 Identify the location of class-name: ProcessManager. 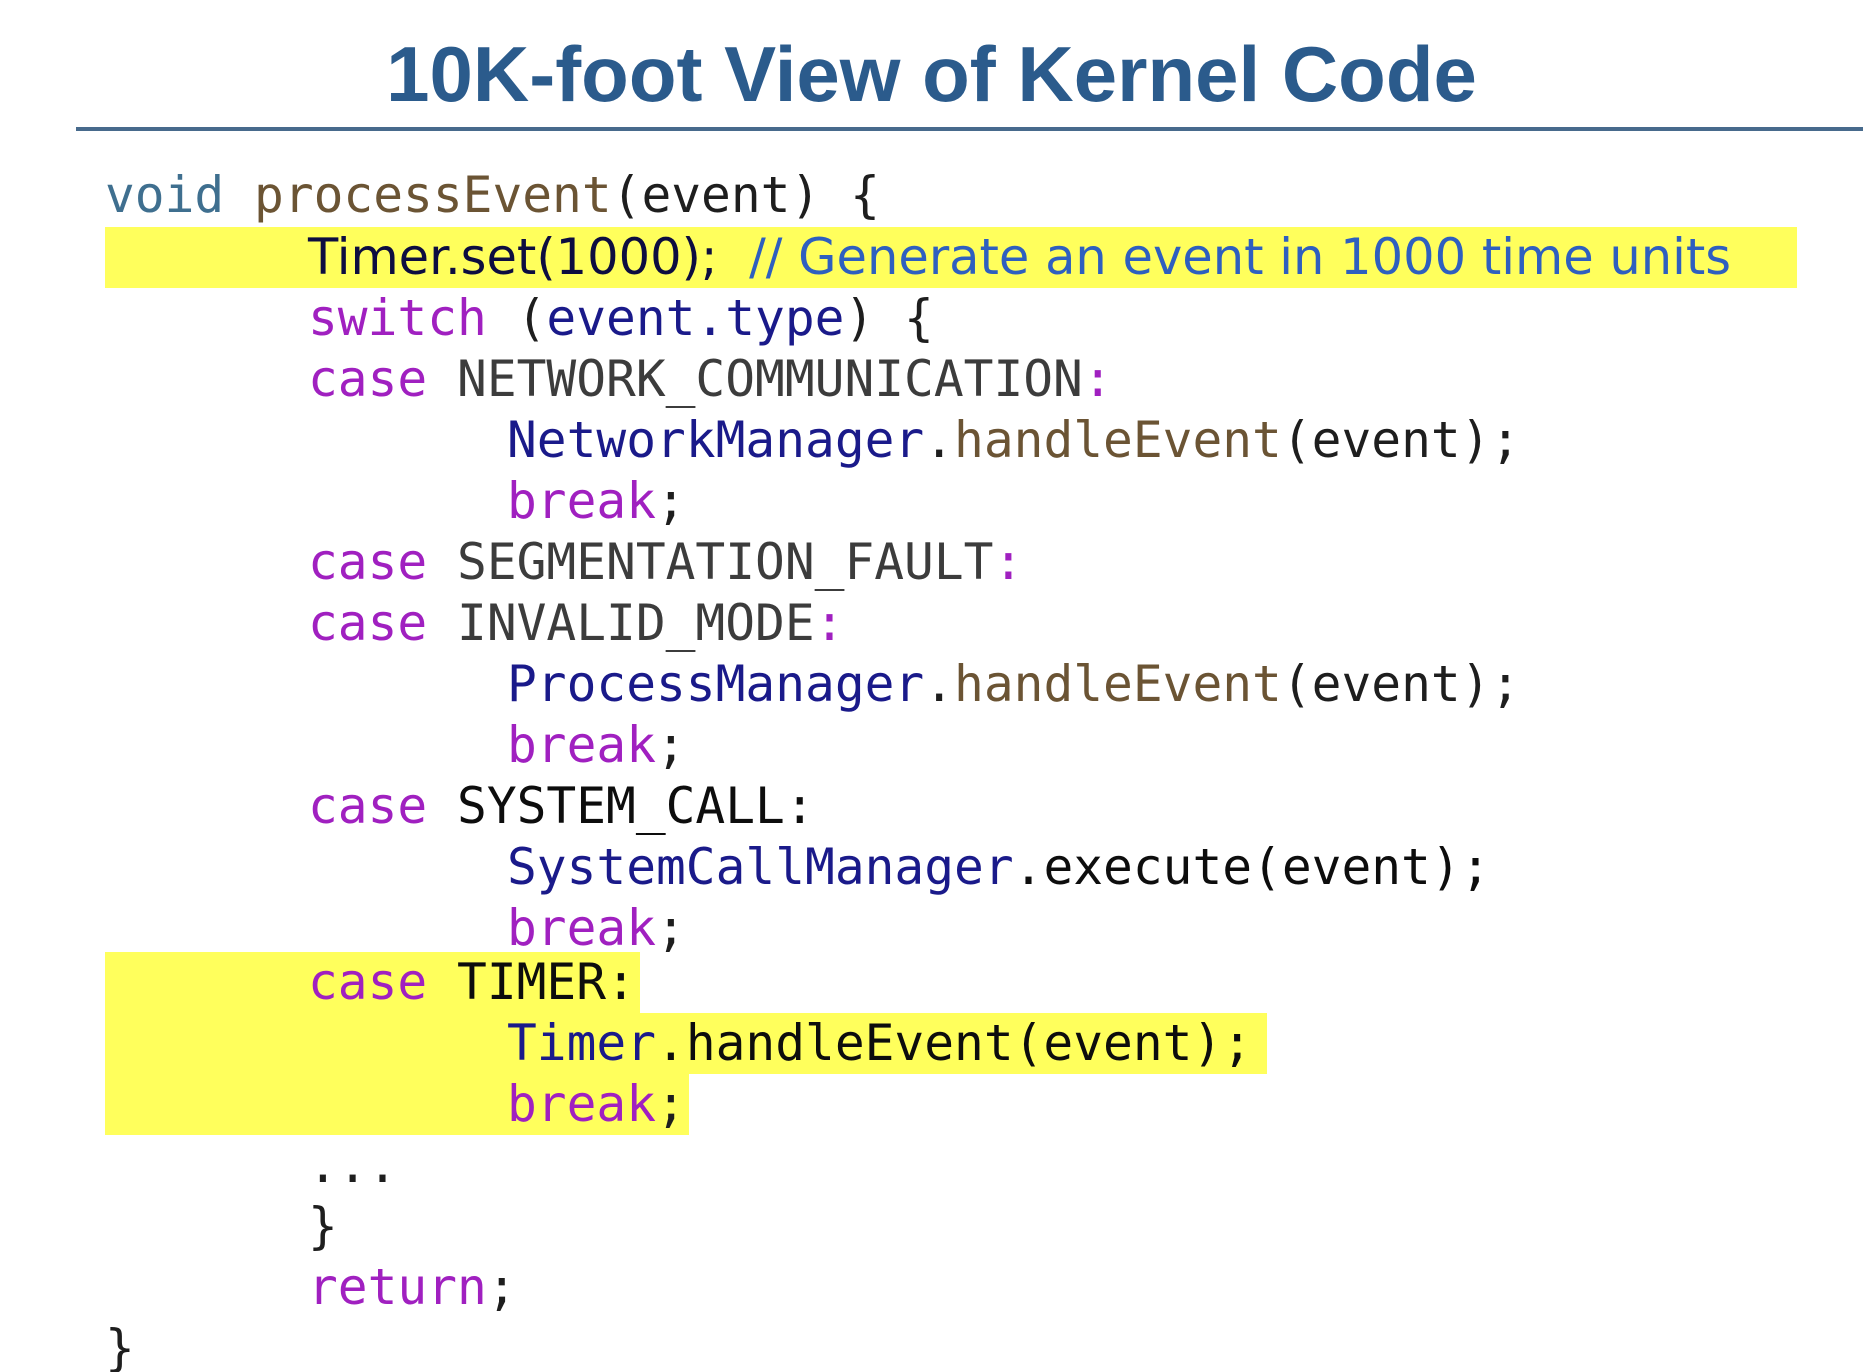
(716, 684).